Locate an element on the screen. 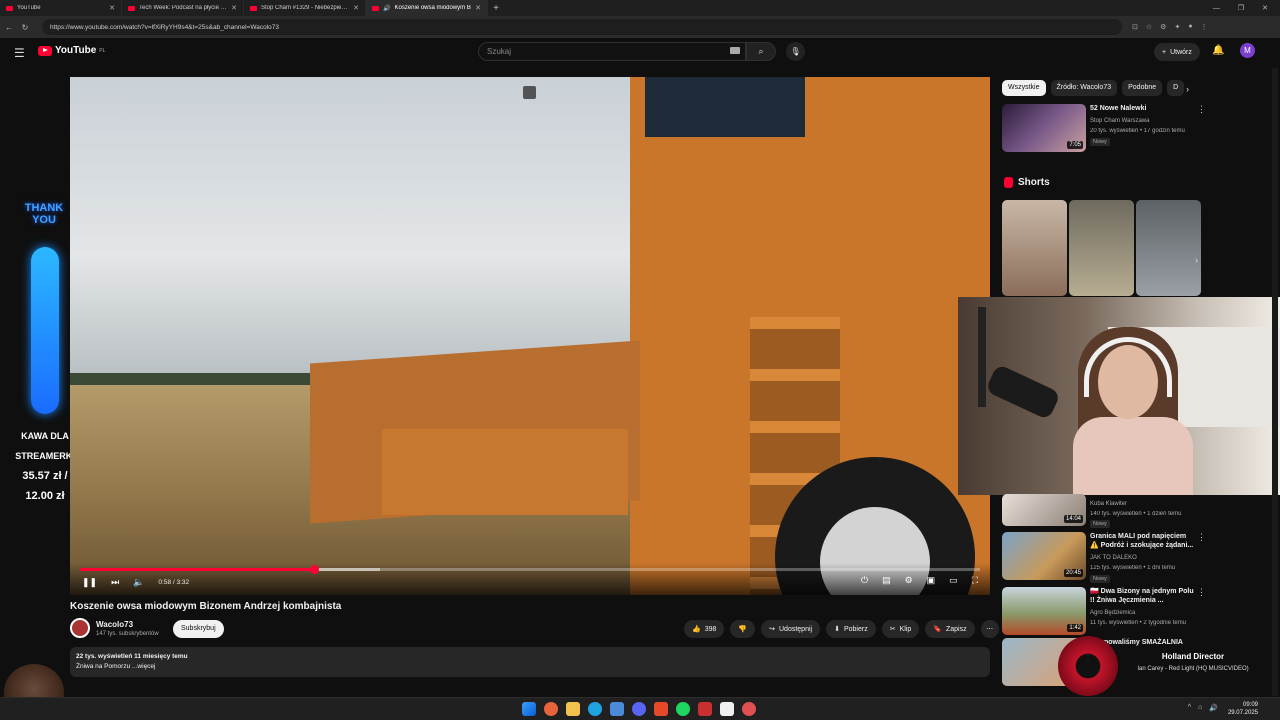 This screenshot has width=1280, height=720. volume-icon: 🔈 is located at coordinates (138, 582).